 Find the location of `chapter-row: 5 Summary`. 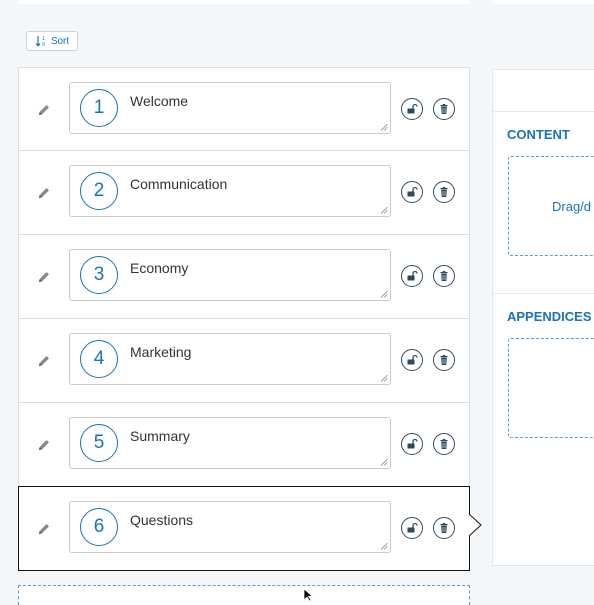

chapter-row: 5 Summary is located at coordinates (244, 445).